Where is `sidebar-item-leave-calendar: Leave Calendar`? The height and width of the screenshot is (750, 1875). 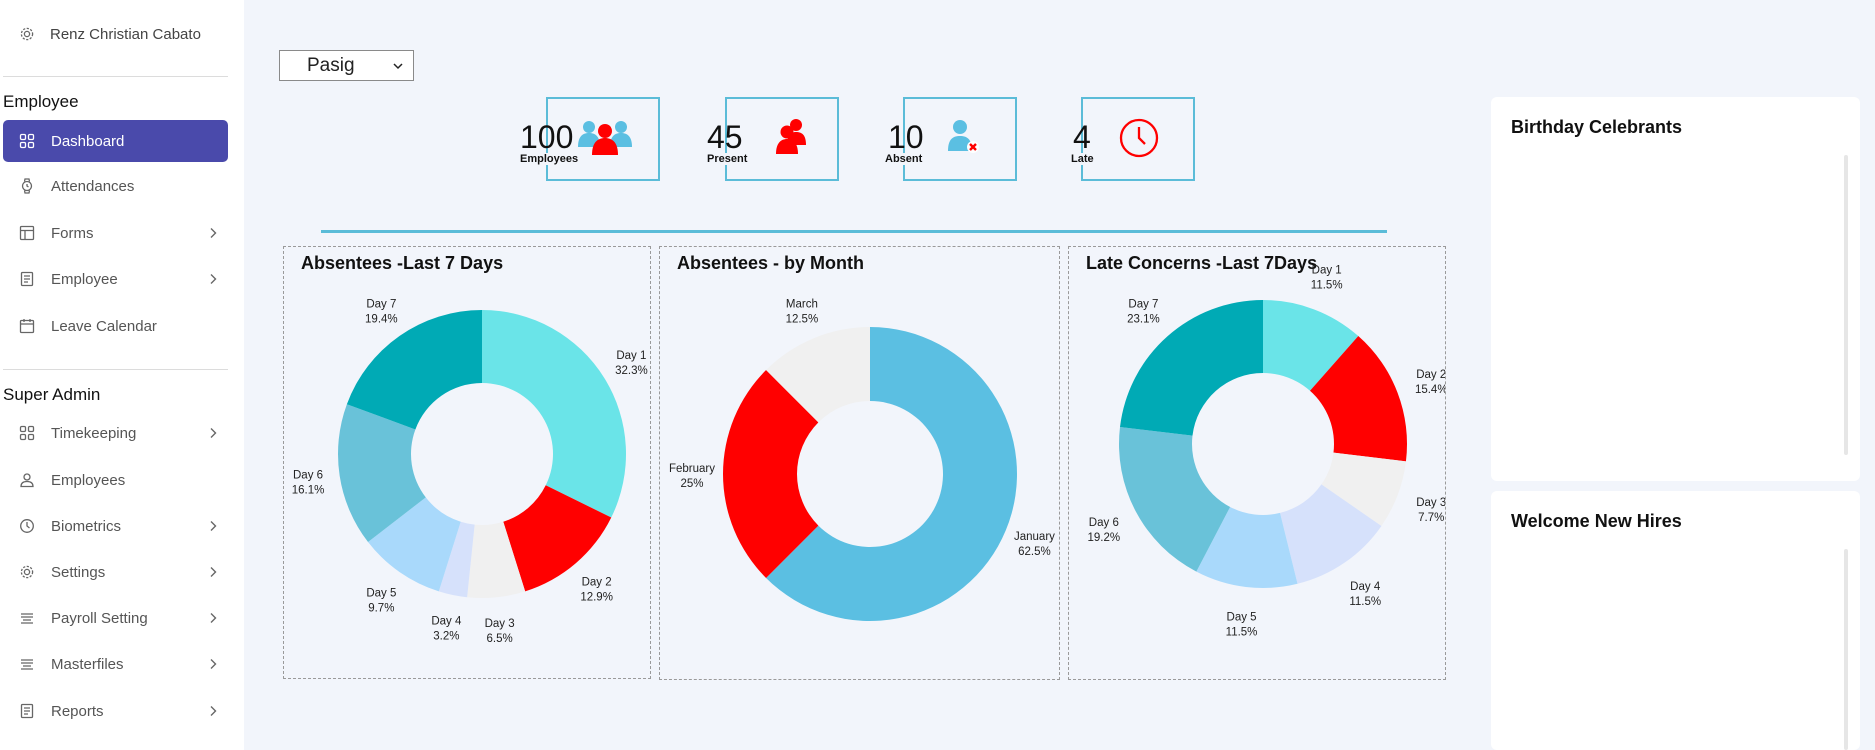
sidebar-item-leave-calendar: Leave Calendar is located at coordinates (115, 326).